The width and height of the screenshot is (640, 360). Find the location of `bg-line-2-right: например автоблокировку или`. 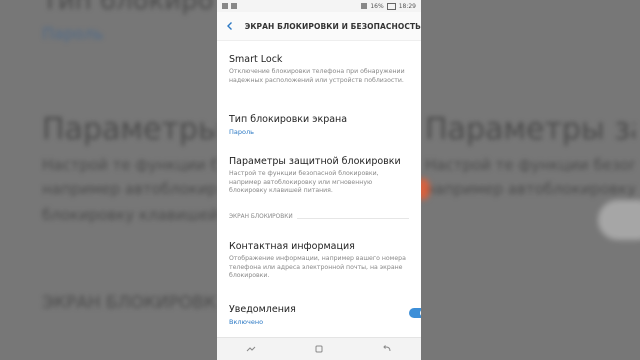

bg-line-2-right: например автоблокировку или is located at coordinates (530, 189).